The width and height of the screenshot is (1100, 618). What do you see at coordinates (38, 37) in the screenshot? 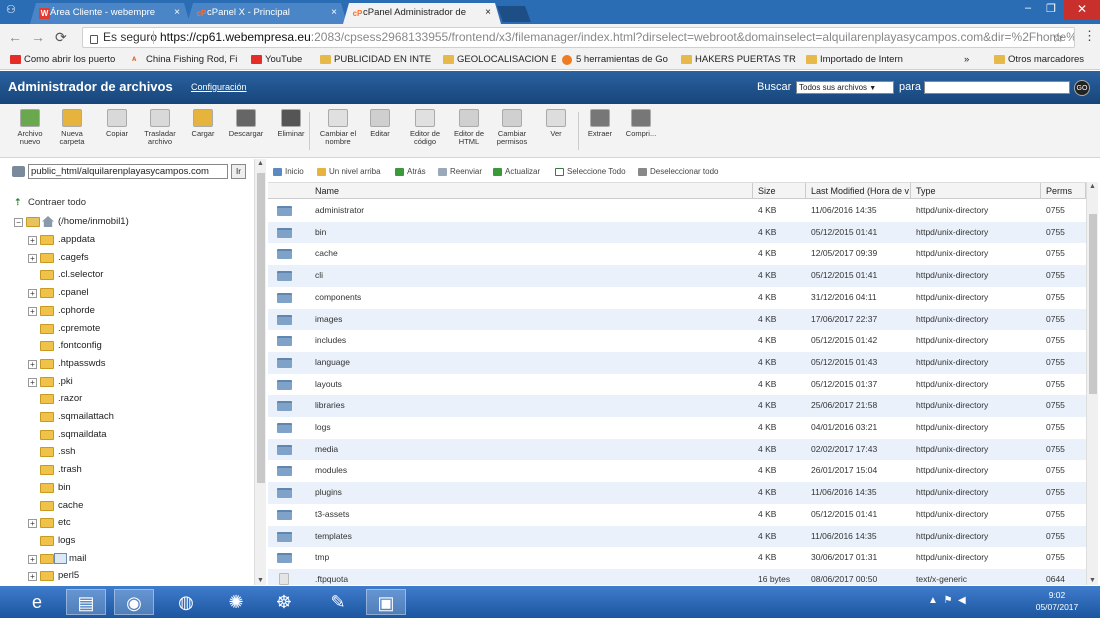
I see `forward-arrow-icon: →` at bounding box center [38, 37].